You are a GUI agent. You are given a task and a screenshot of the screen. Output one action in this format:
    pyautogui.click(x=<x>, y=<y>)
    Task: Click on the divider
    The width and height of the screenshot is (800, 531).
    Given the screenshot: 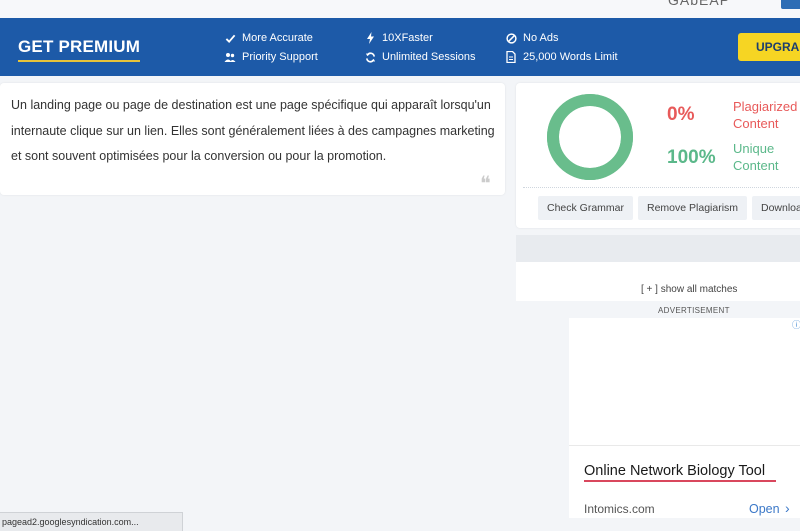 What is the action you would take?
    pyautogui.click(x=661, y=187)
    